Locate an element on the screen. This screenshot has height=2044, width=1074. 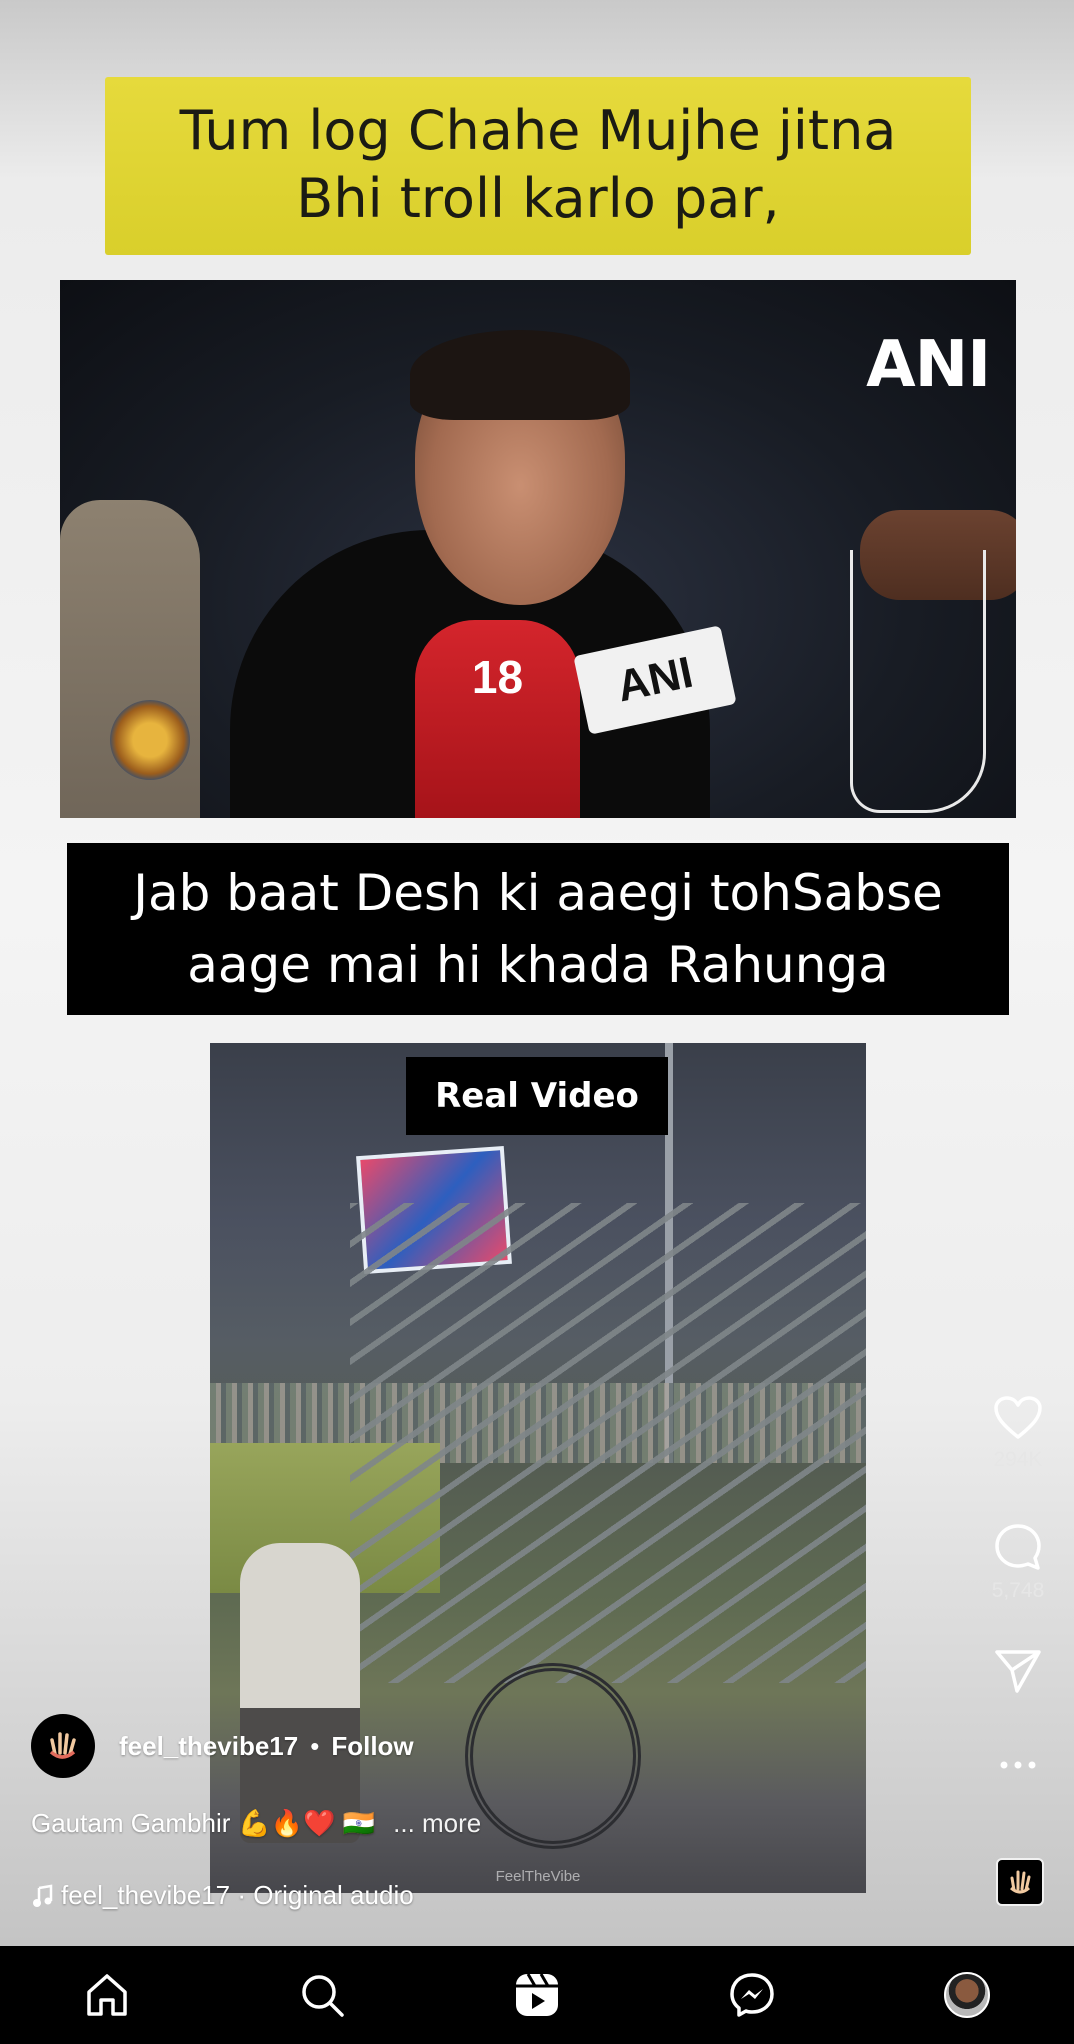
audio-thumbnail is located at coordinates (1020, 1882).